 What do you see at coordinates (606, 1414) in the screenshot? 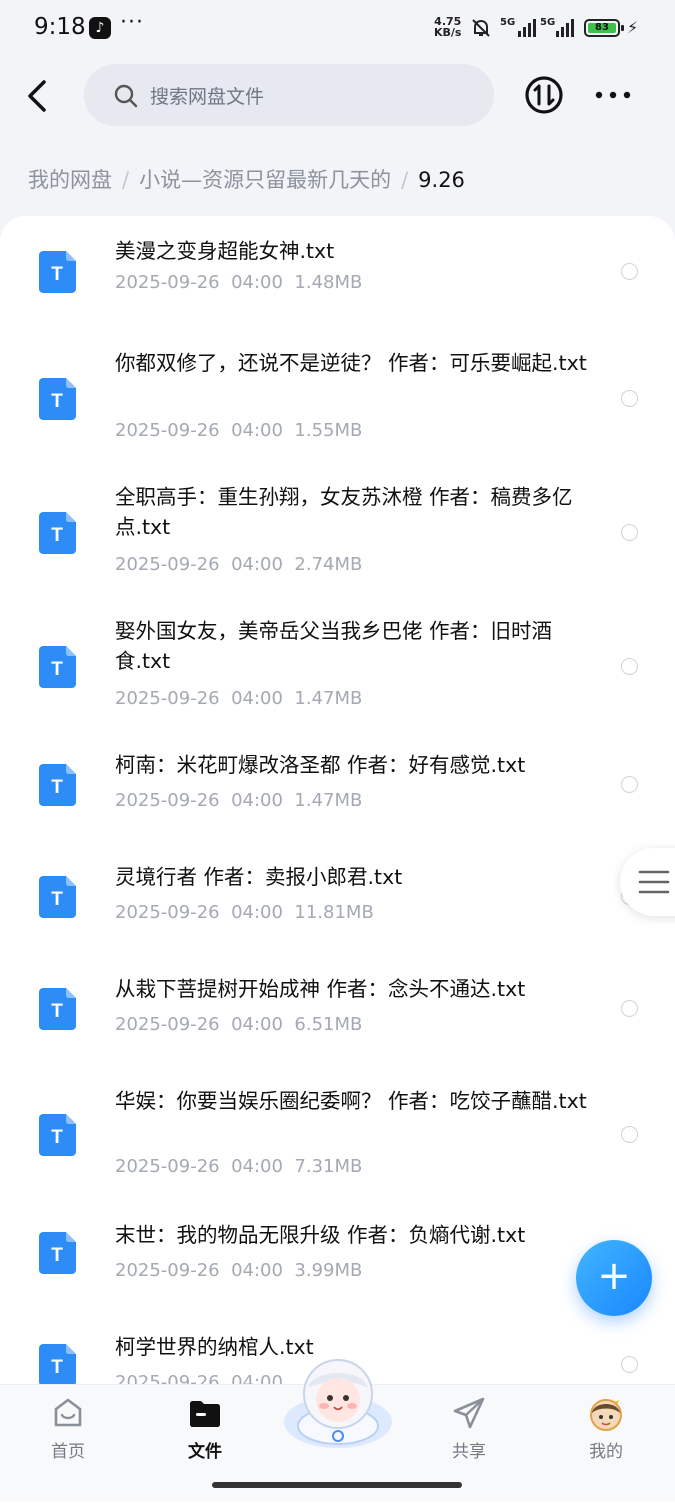
I see `avatar-icon` at bounding box center [606, 1414].